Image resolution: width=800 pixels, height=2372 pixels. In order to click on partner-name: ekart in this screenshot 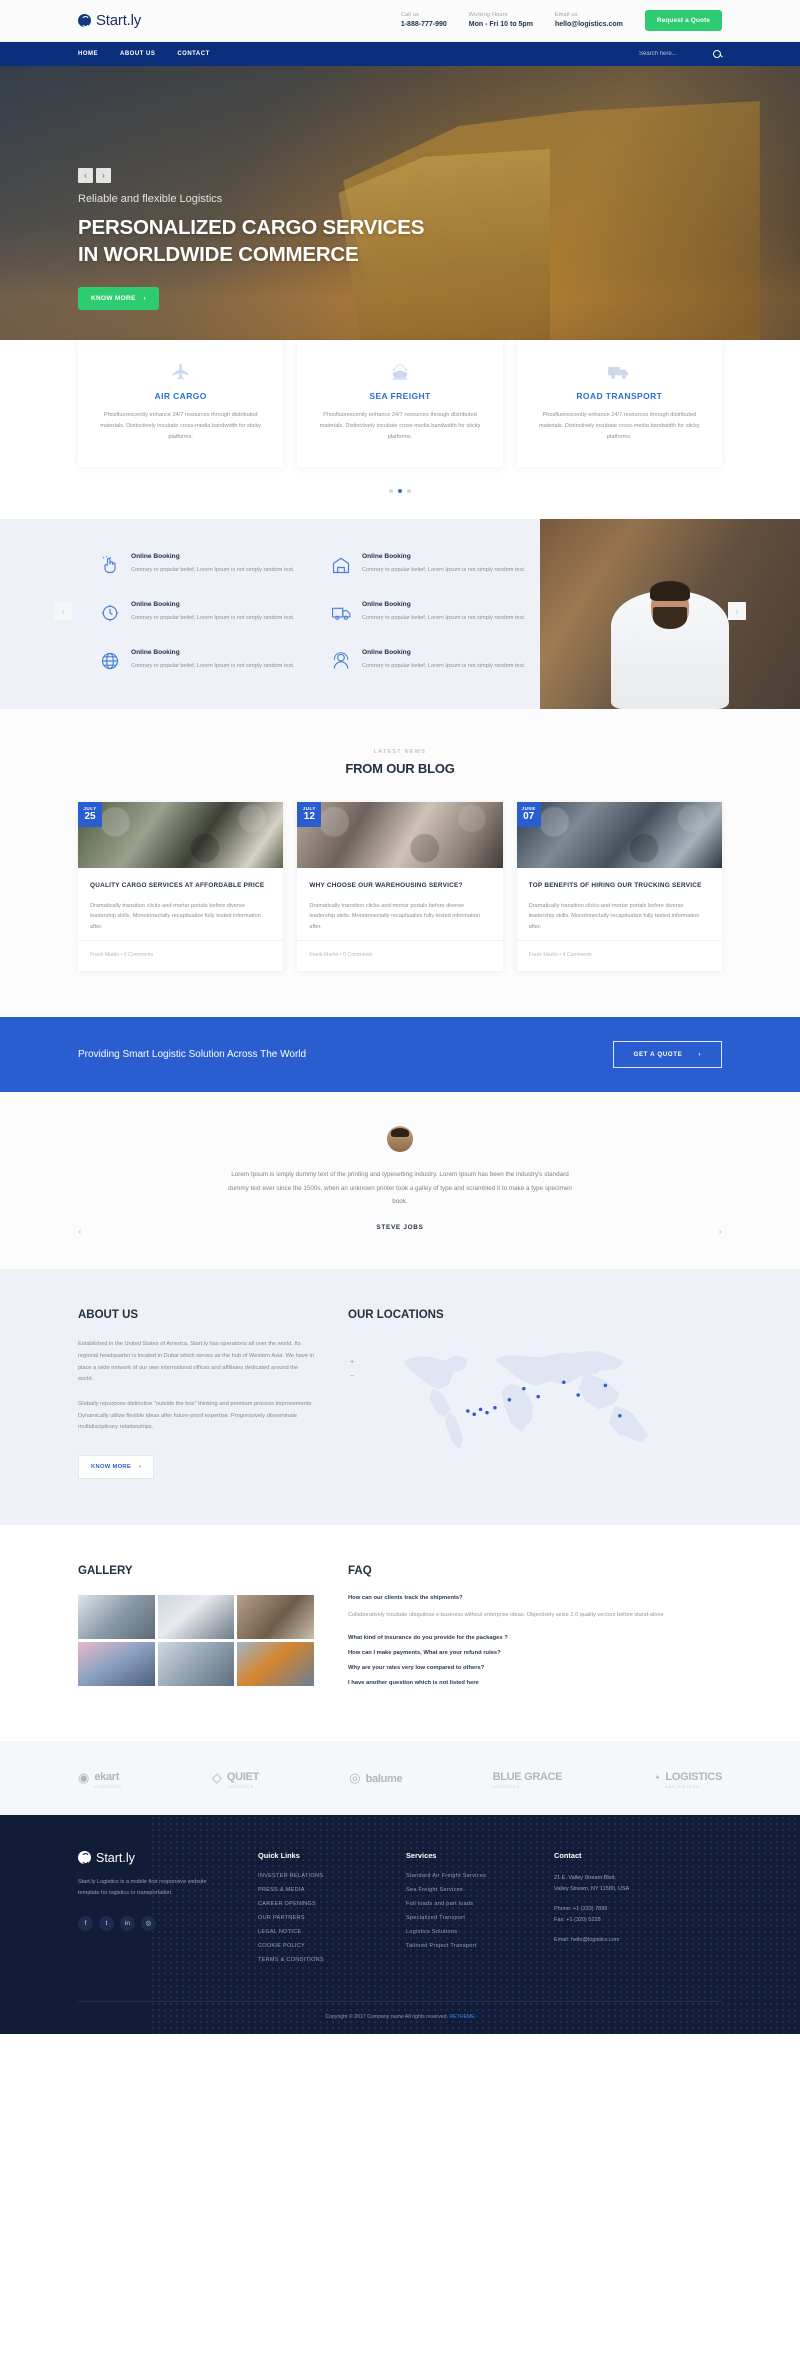, I will do `click(107, 1776)`.